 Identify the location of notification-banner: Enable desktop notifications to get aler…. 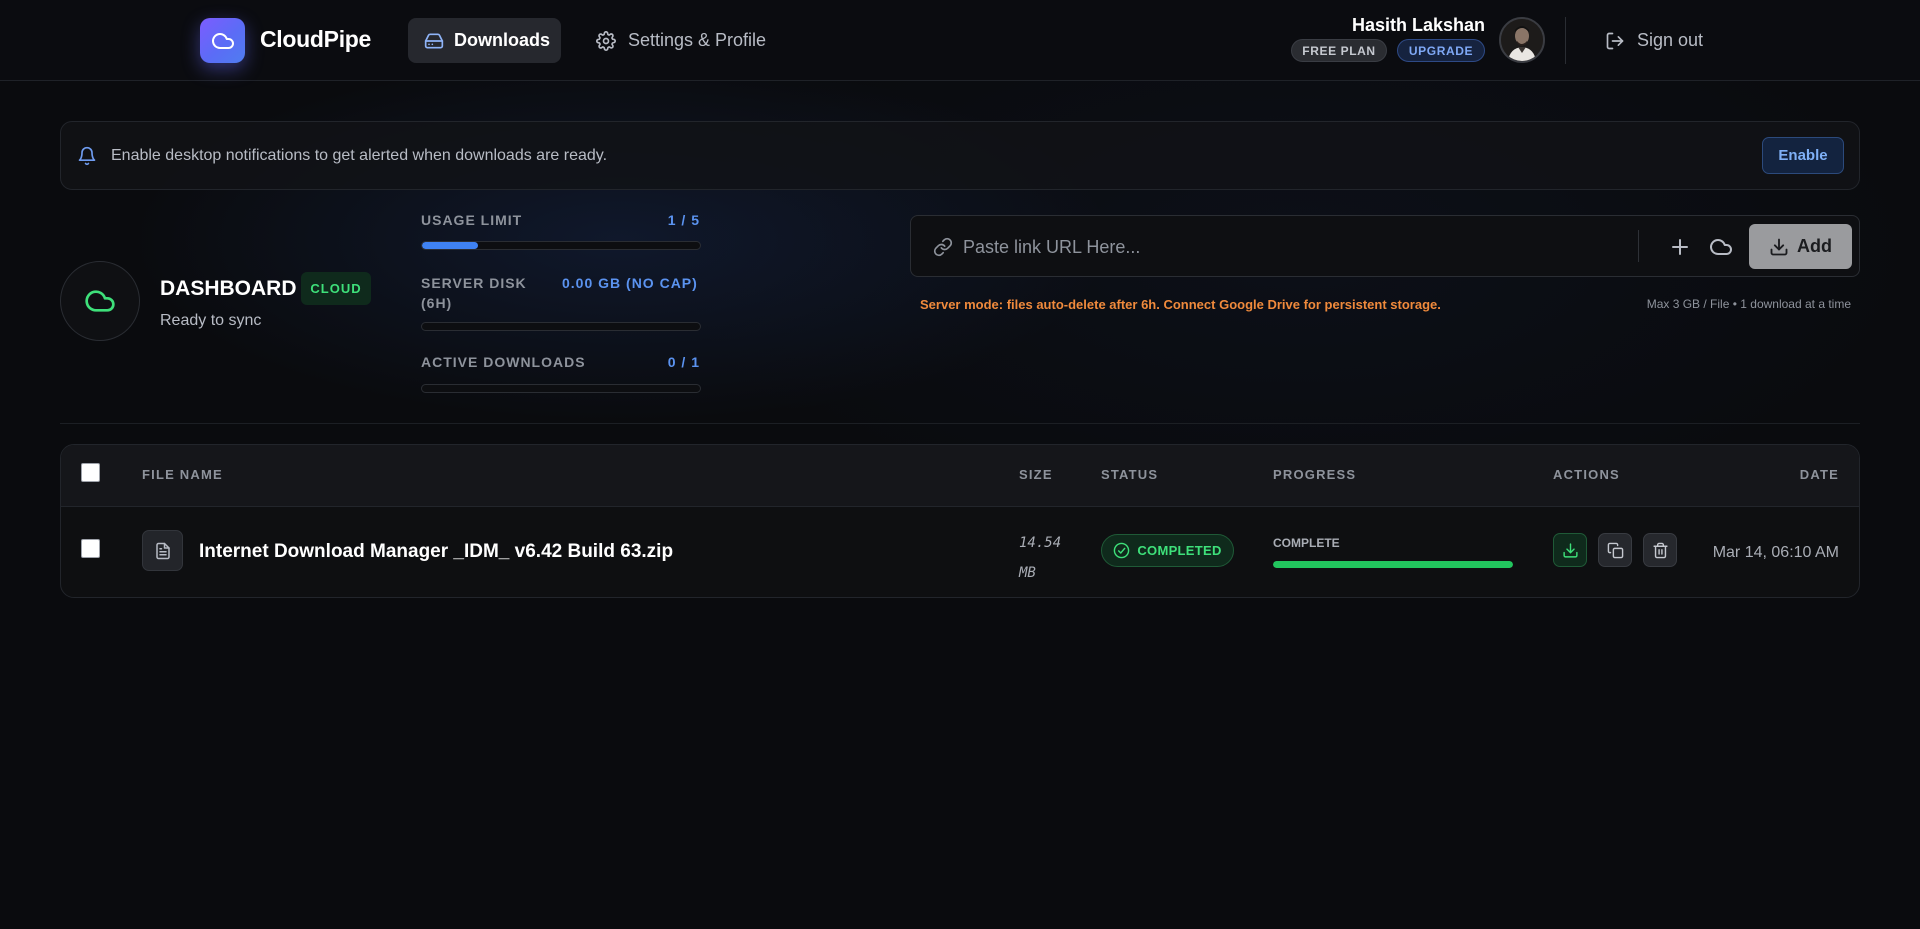
(960, 155).